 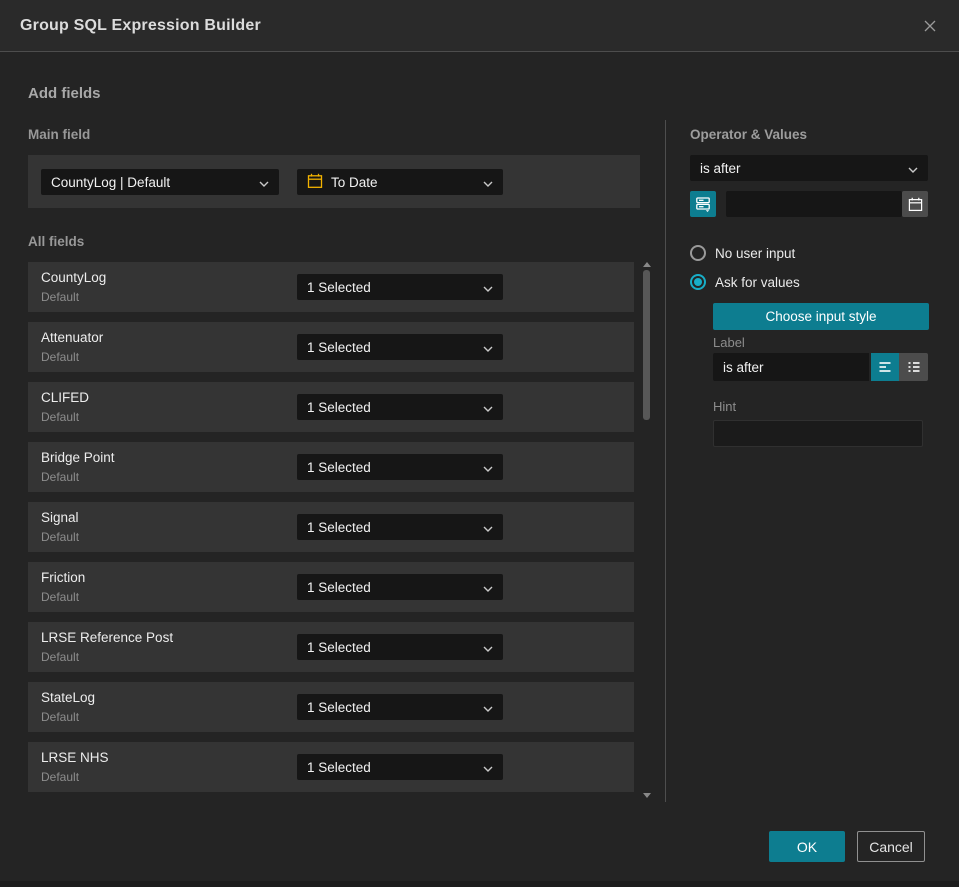 I want to click on single-line-style-button, so click(x=885, y=367).